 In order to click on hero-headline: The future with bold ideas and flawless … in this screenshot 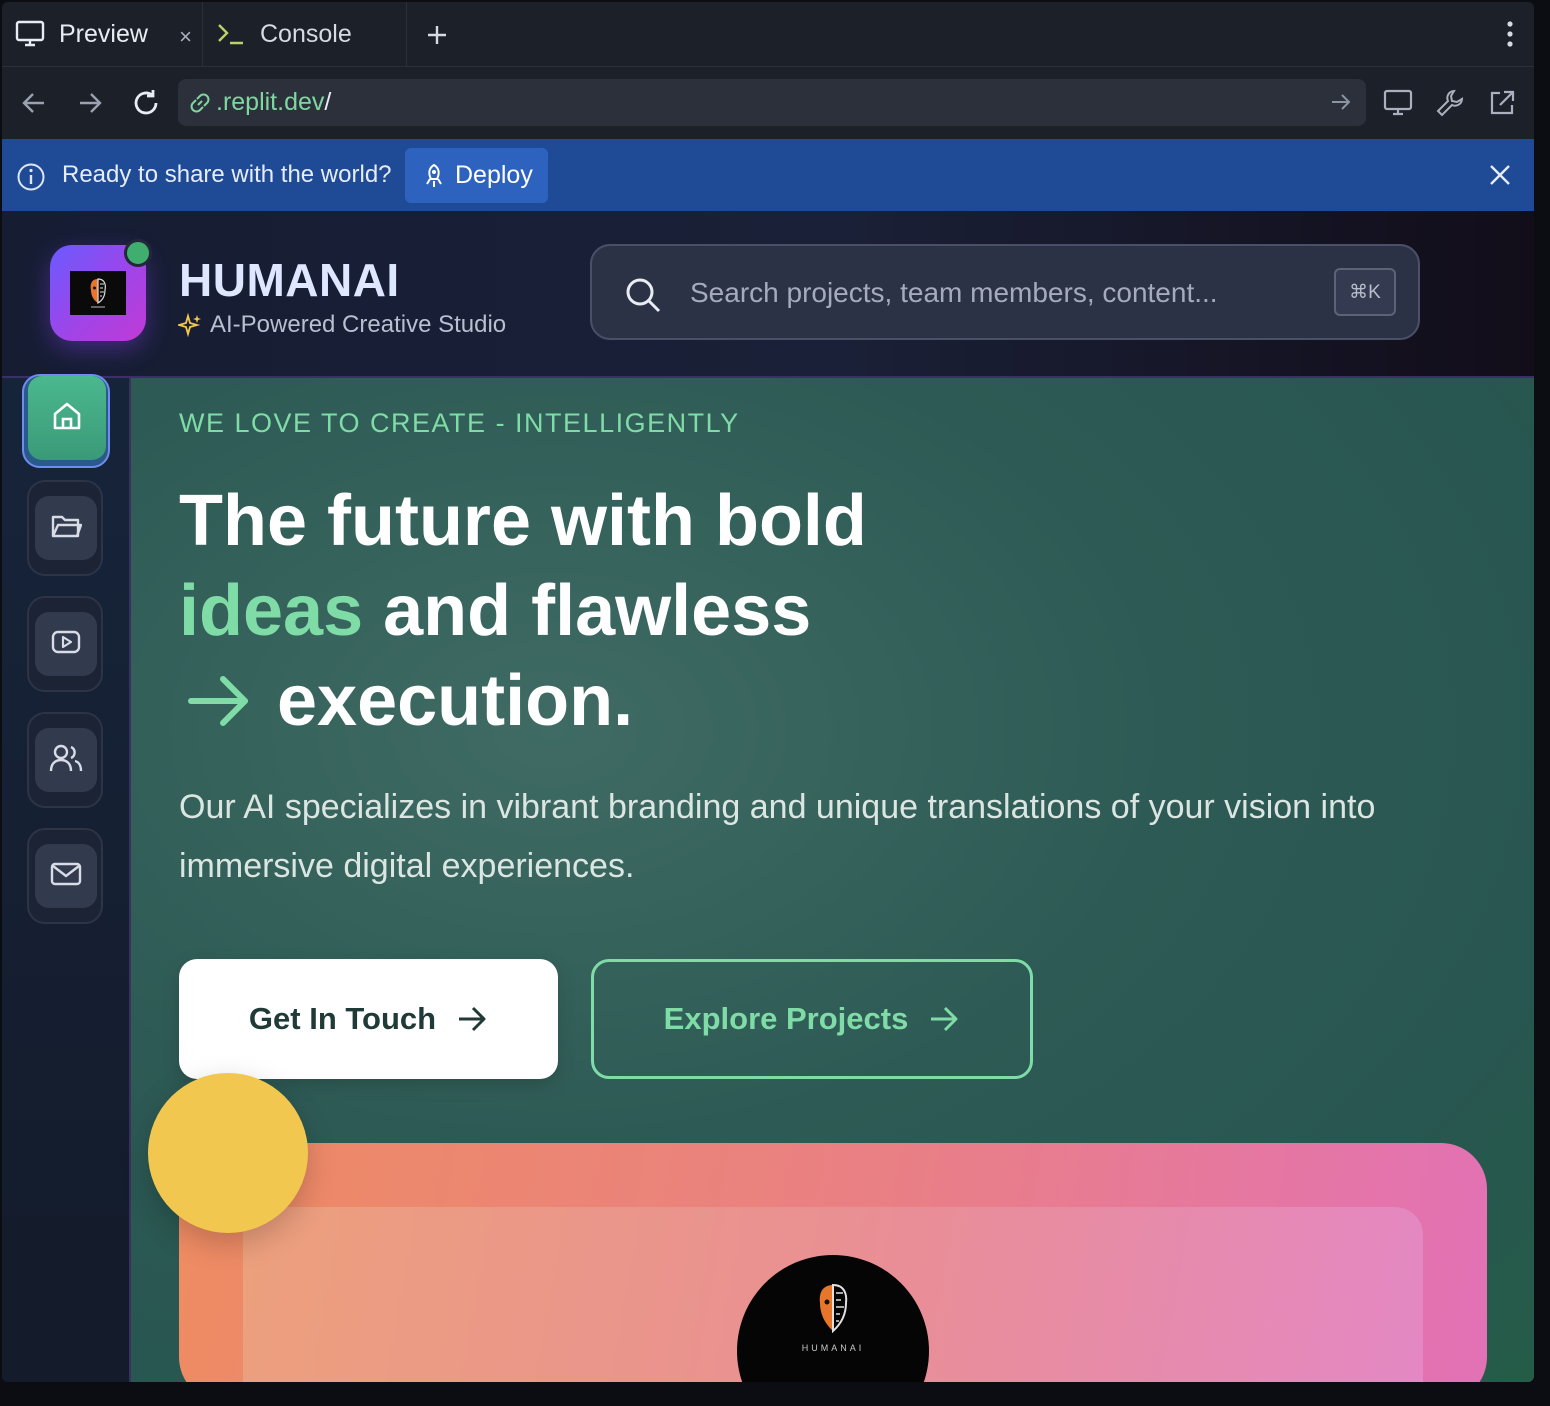, I will do `click(523, 611)`.